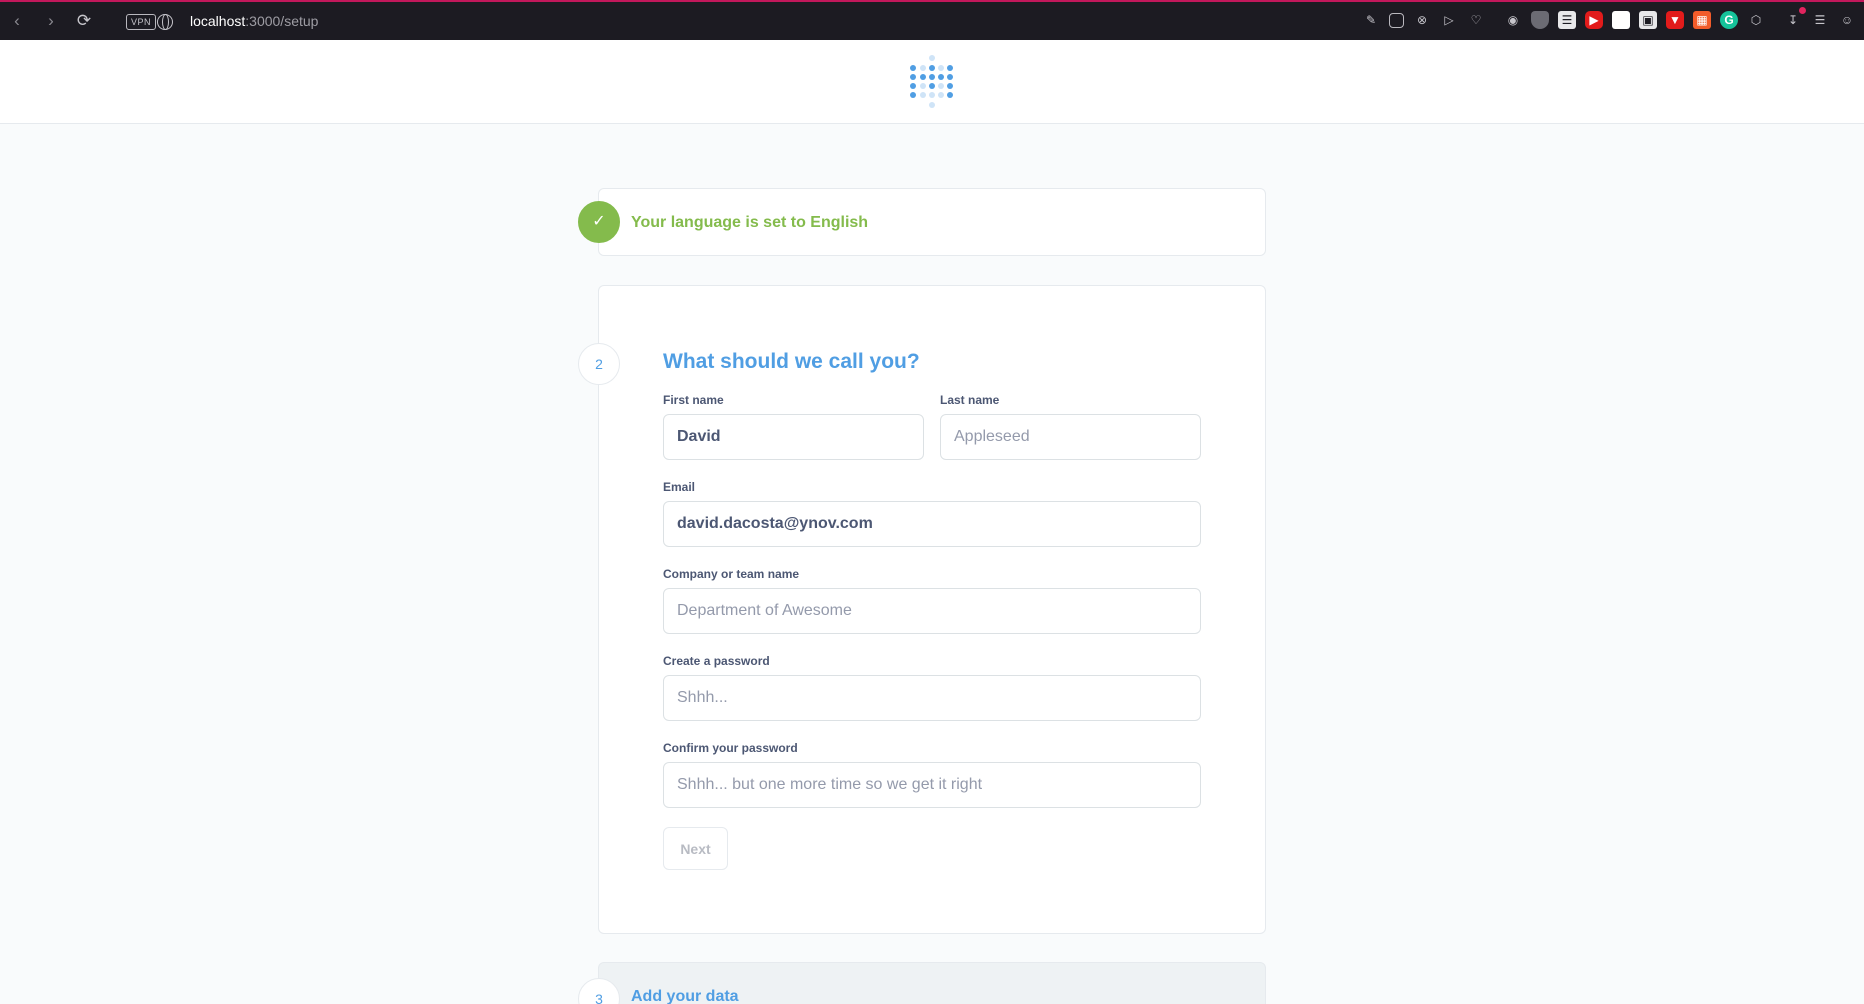 Image resolution: width=1864 pixels, height=1004 pixels. I want to click on app-header, so click(932, 82).